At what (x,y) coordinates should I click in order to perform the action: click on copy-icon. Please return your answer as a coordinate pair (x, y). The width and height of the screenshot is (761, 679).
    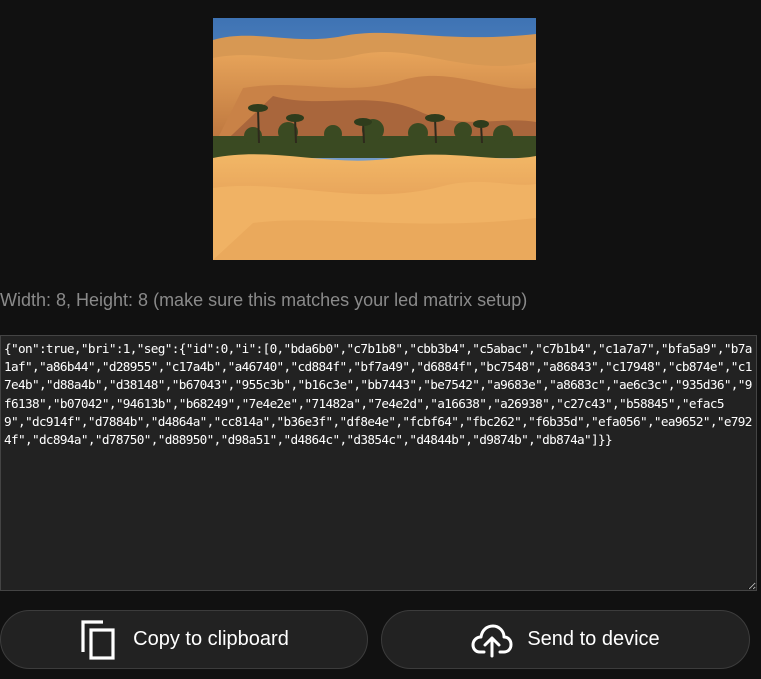
    Looking at the image, I should click on (99, 640).